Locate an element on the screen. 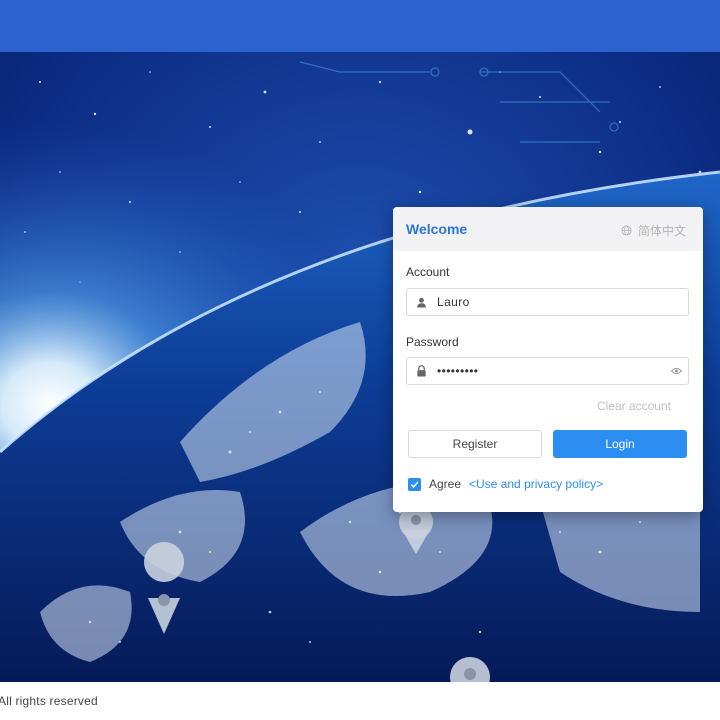 The width and height of the screenshot is (720, 720). user-icon is located at coordinates (421, 302).